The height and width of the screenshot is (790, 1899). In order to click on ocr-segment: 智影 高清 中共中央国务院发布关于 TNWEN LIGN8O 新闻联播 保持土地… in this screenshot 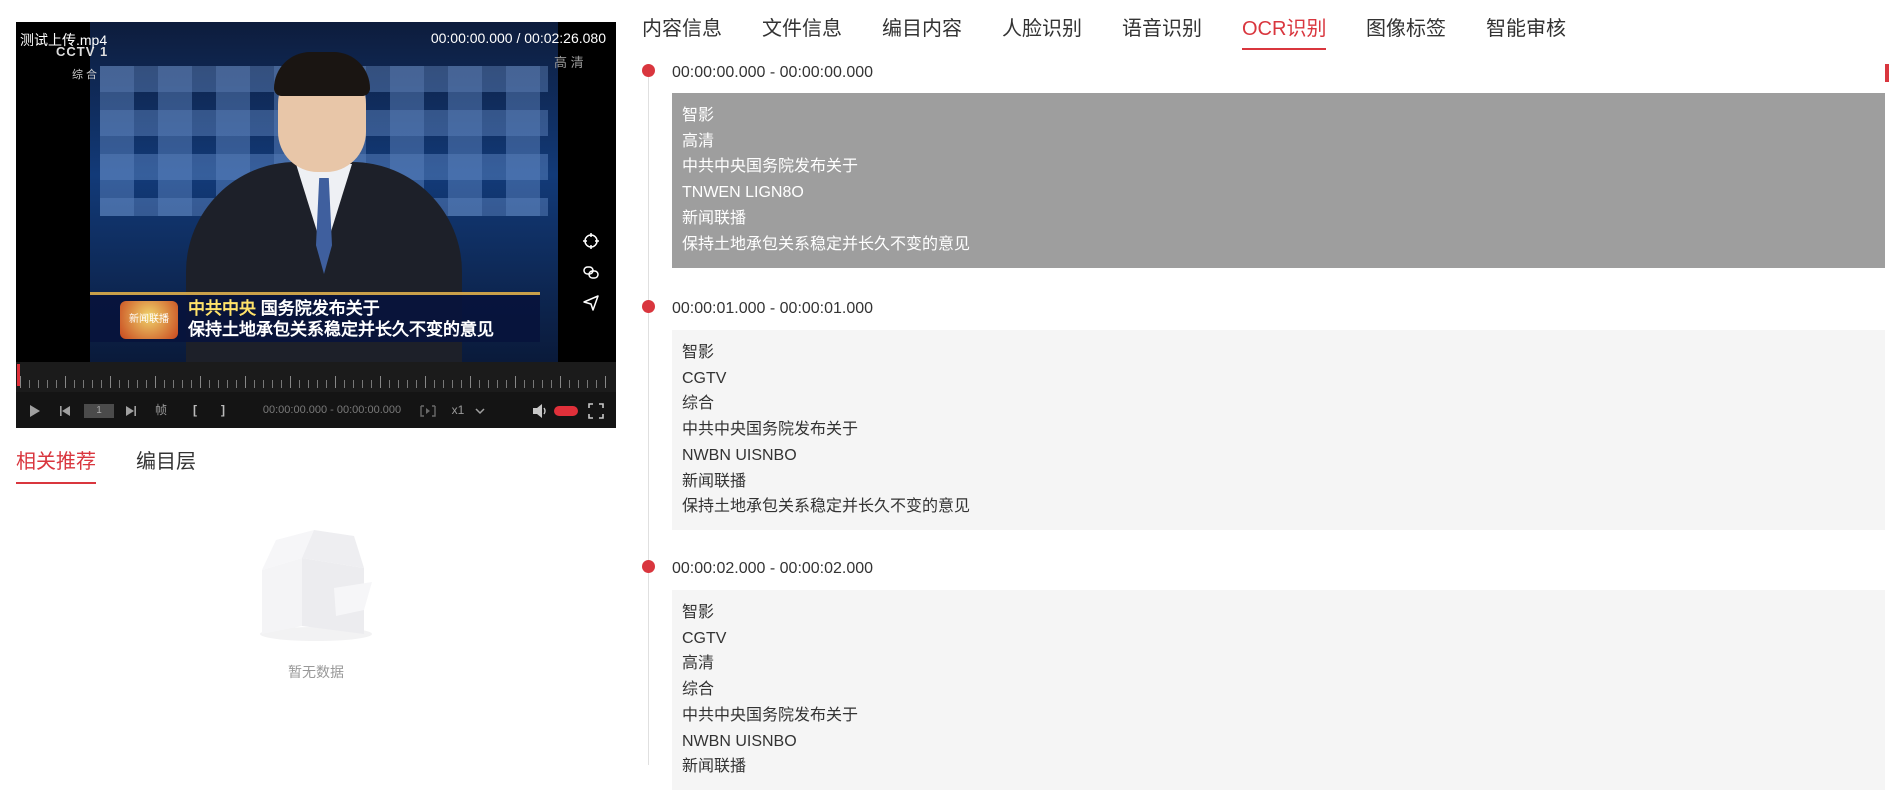, I will do `click(1278, 180)`.